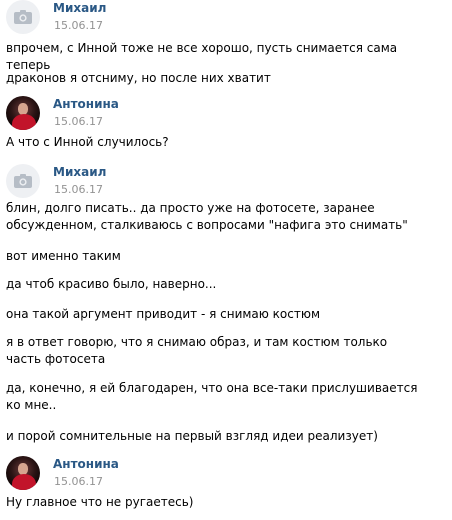 This screenshot has height=520, width=452. Describe the element at coordinates (138, 78) in the screenshot. I see `message-text: драконов я отсниму, но после них хватит` at that location.